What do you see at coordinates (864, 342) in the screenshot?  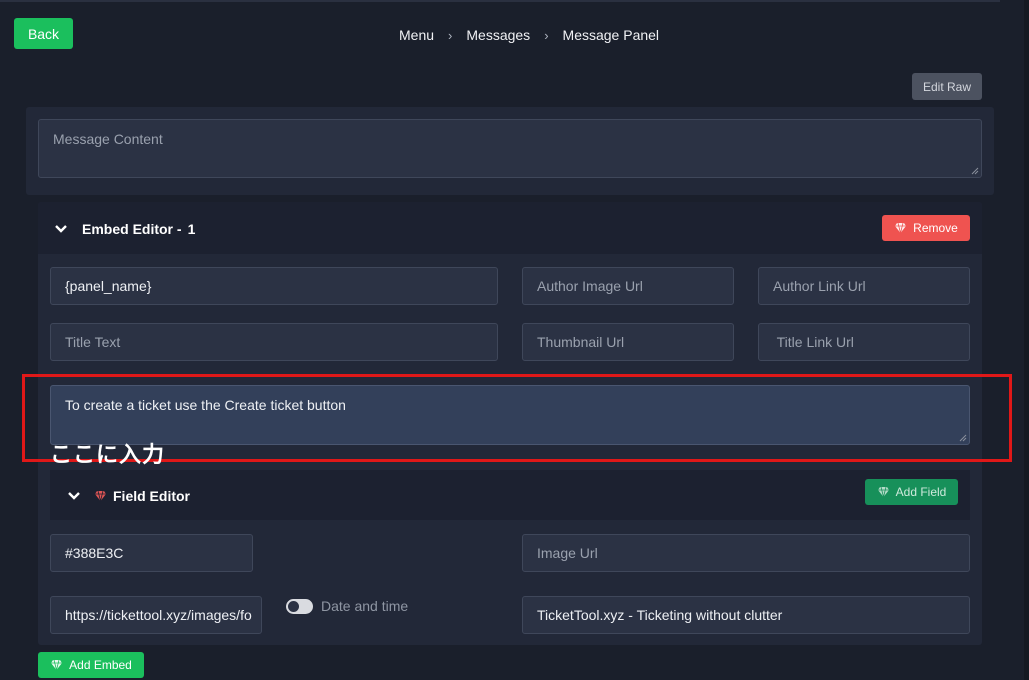 I see `title-link-url-input: Title Link Url` at bounding box center [864, 342].